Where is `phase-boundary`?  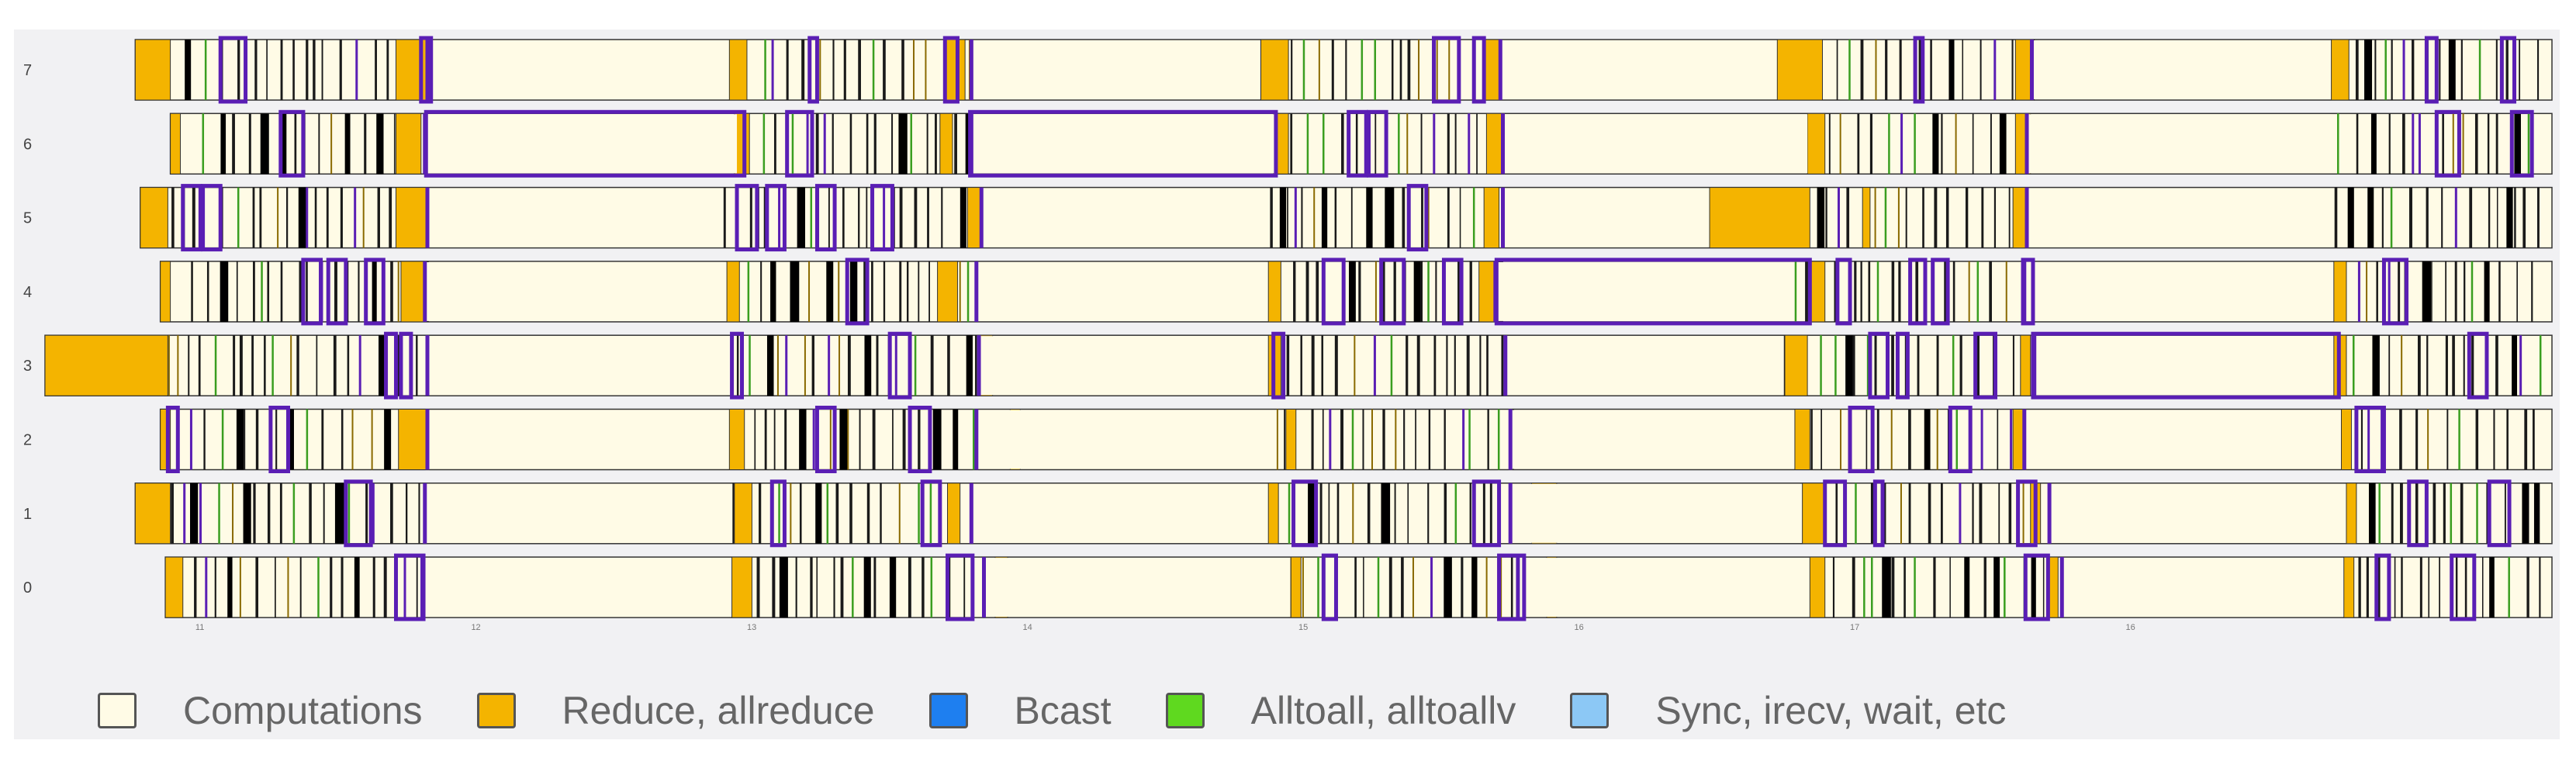
phase-boundary is located at coordinates (976, 291).